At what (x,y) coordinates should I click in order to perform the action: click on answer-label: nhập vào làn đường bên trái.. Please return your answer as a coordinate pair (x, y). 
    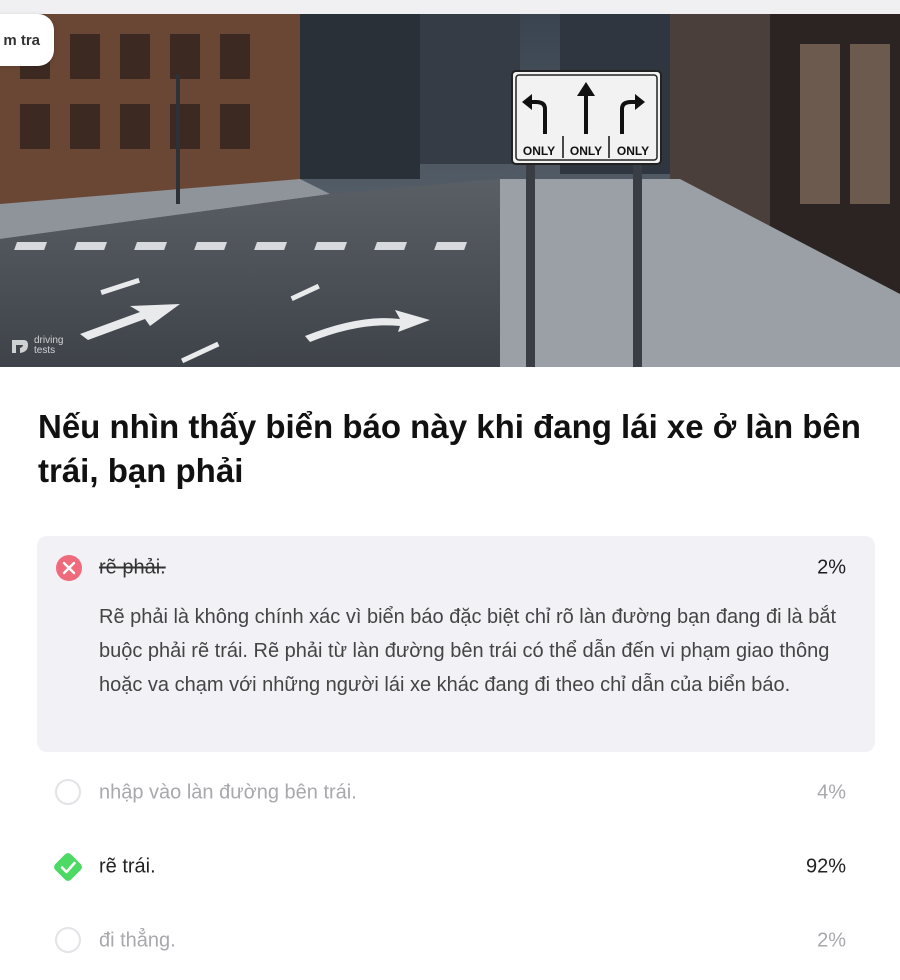
    Looking at the image, I should click on (228, 792).